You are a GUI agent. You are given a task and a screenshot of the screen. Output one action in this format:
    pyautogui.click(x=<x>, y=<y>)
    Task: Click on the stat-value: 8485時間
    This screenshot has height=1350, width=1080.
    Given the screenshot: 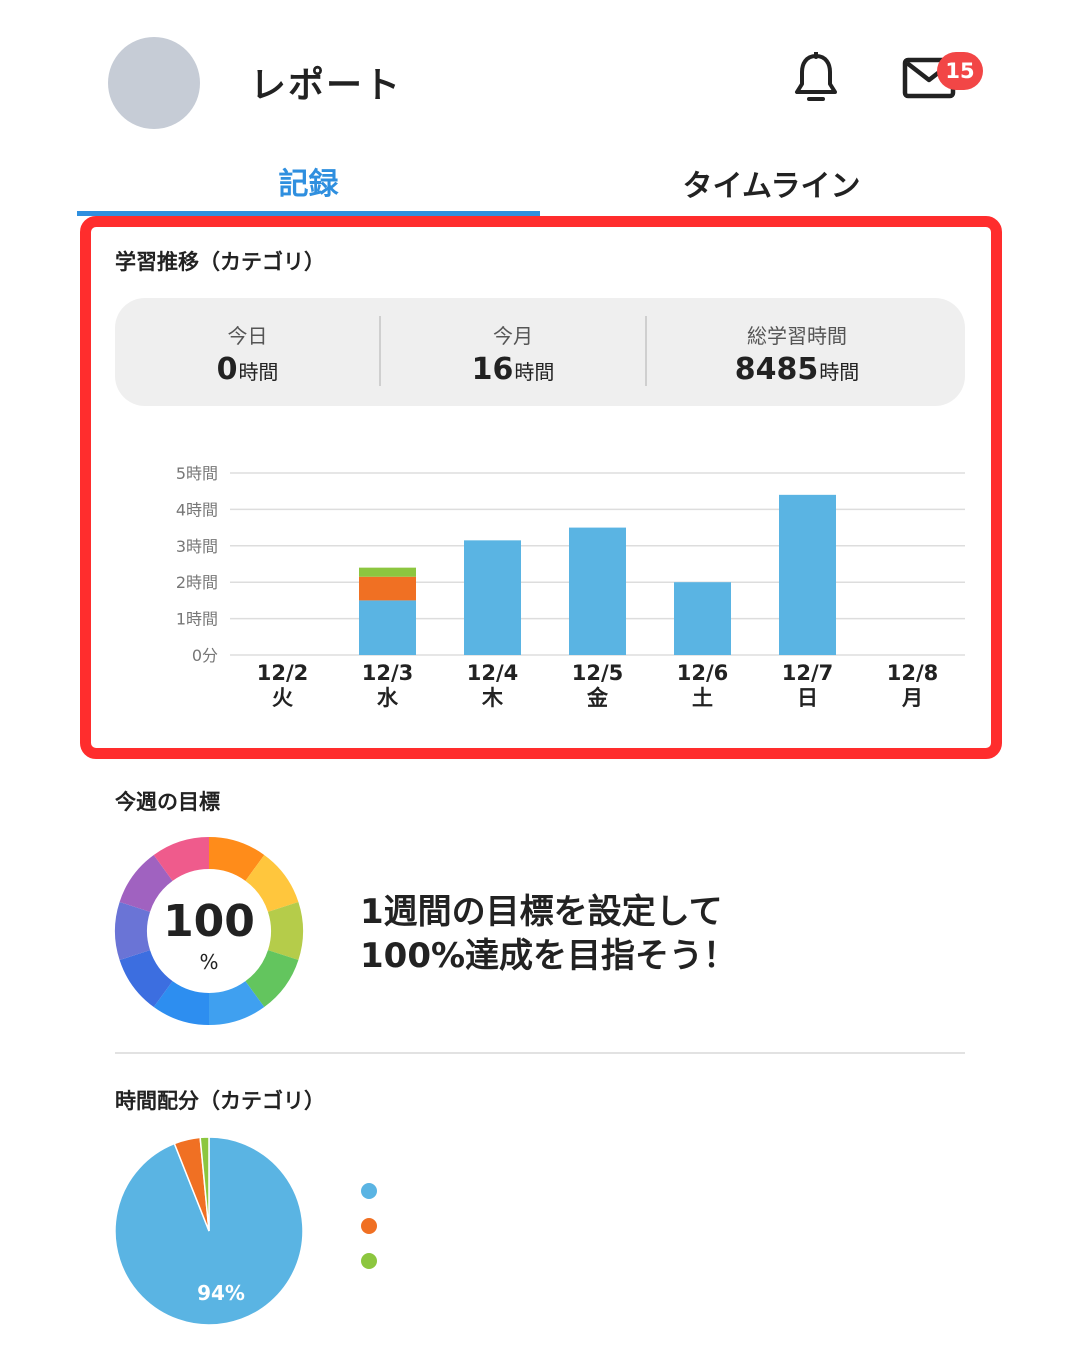 What is the action you would take?
    pyautogui.click(x=797, y=369)
    